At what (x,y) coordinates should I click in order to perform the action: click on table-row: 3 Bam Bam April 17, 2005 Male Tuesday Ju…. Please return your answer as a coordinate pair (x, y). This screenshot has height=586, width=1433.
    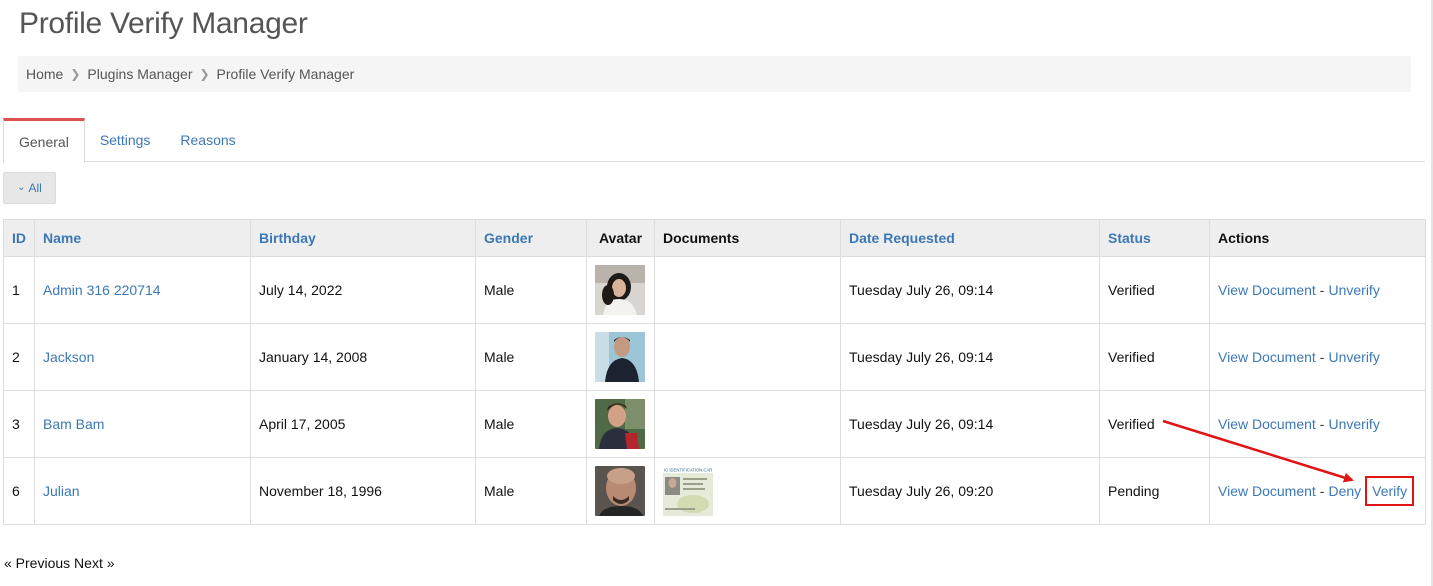
    Looking at the image, I should click on (714, 424).